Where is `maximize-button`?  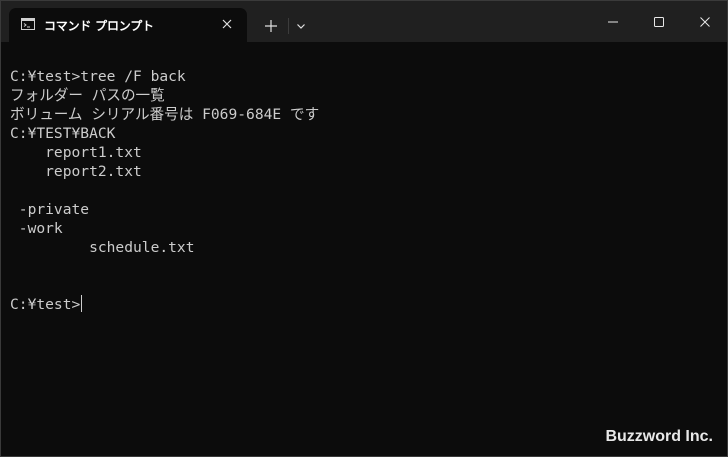
maximize-button is located at coordinates (659, 21).